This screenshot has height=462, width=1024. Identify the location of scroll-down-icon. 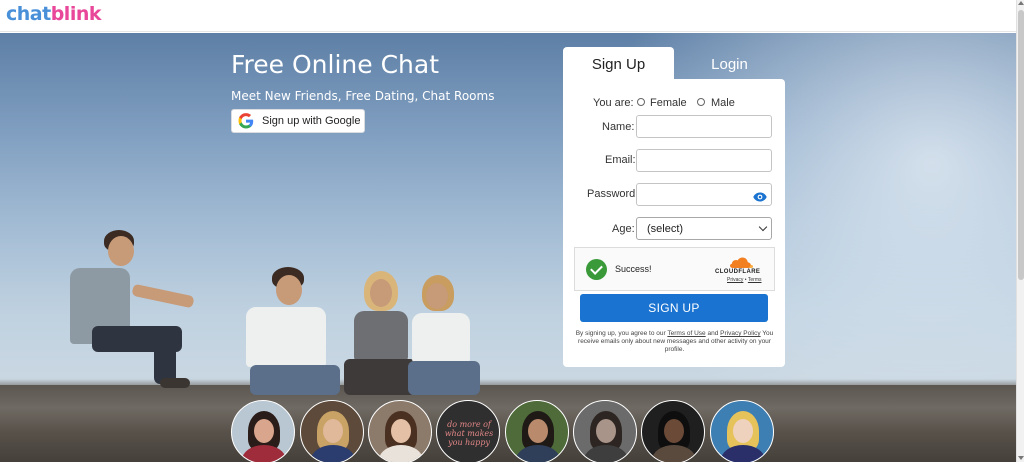
(1021, 458).